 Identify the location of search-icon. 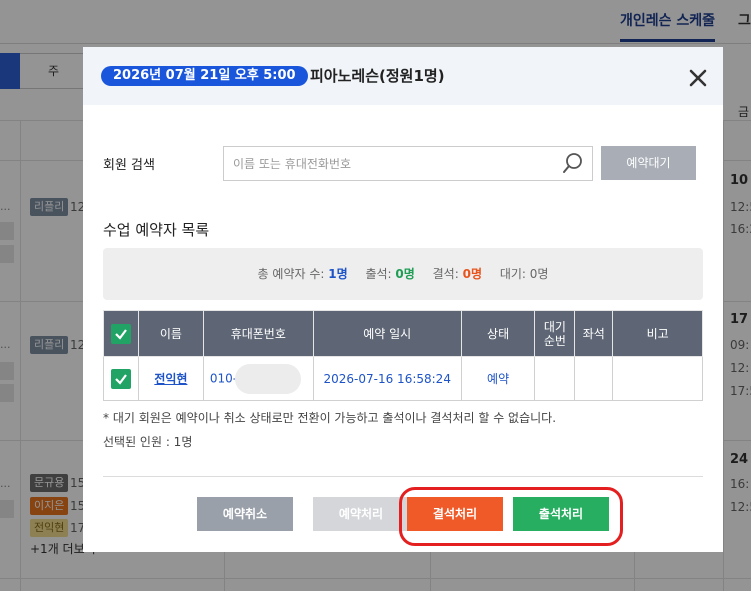
(573, 163).